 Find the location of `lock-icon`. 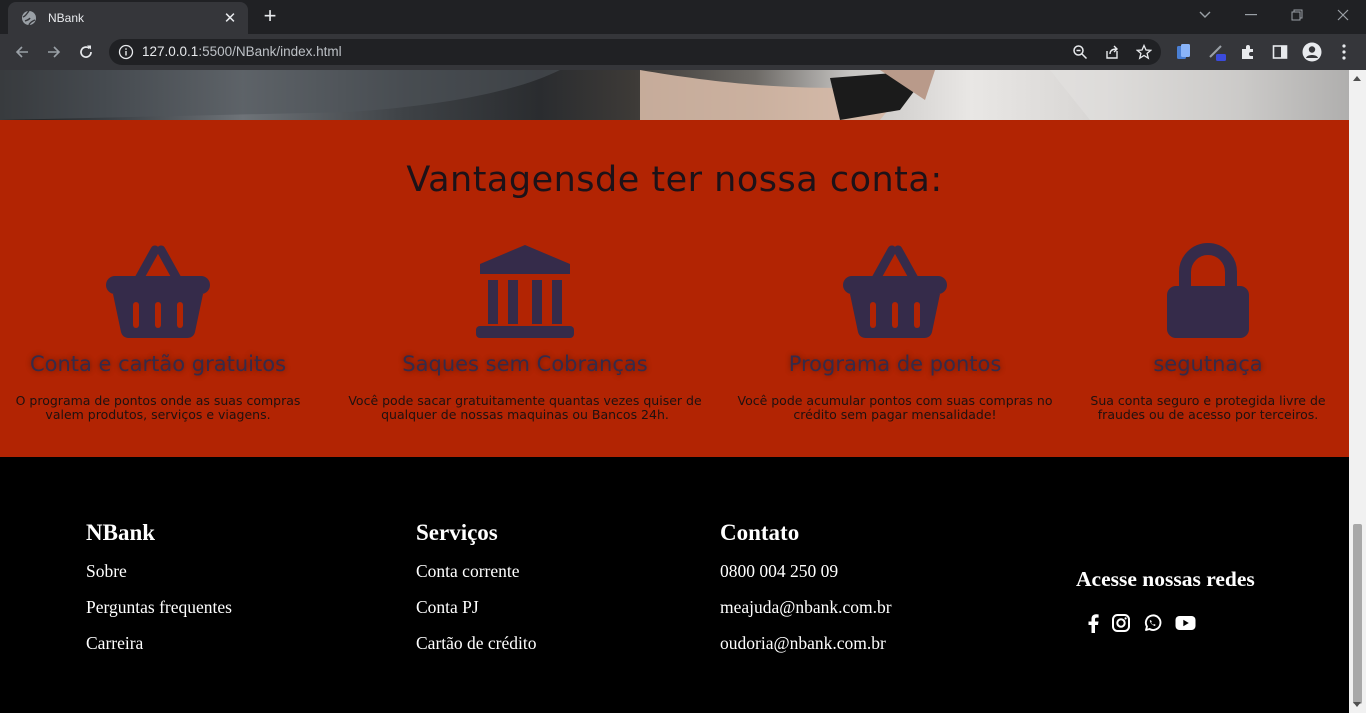

lock-icon is located at coordinates (1208, 290).